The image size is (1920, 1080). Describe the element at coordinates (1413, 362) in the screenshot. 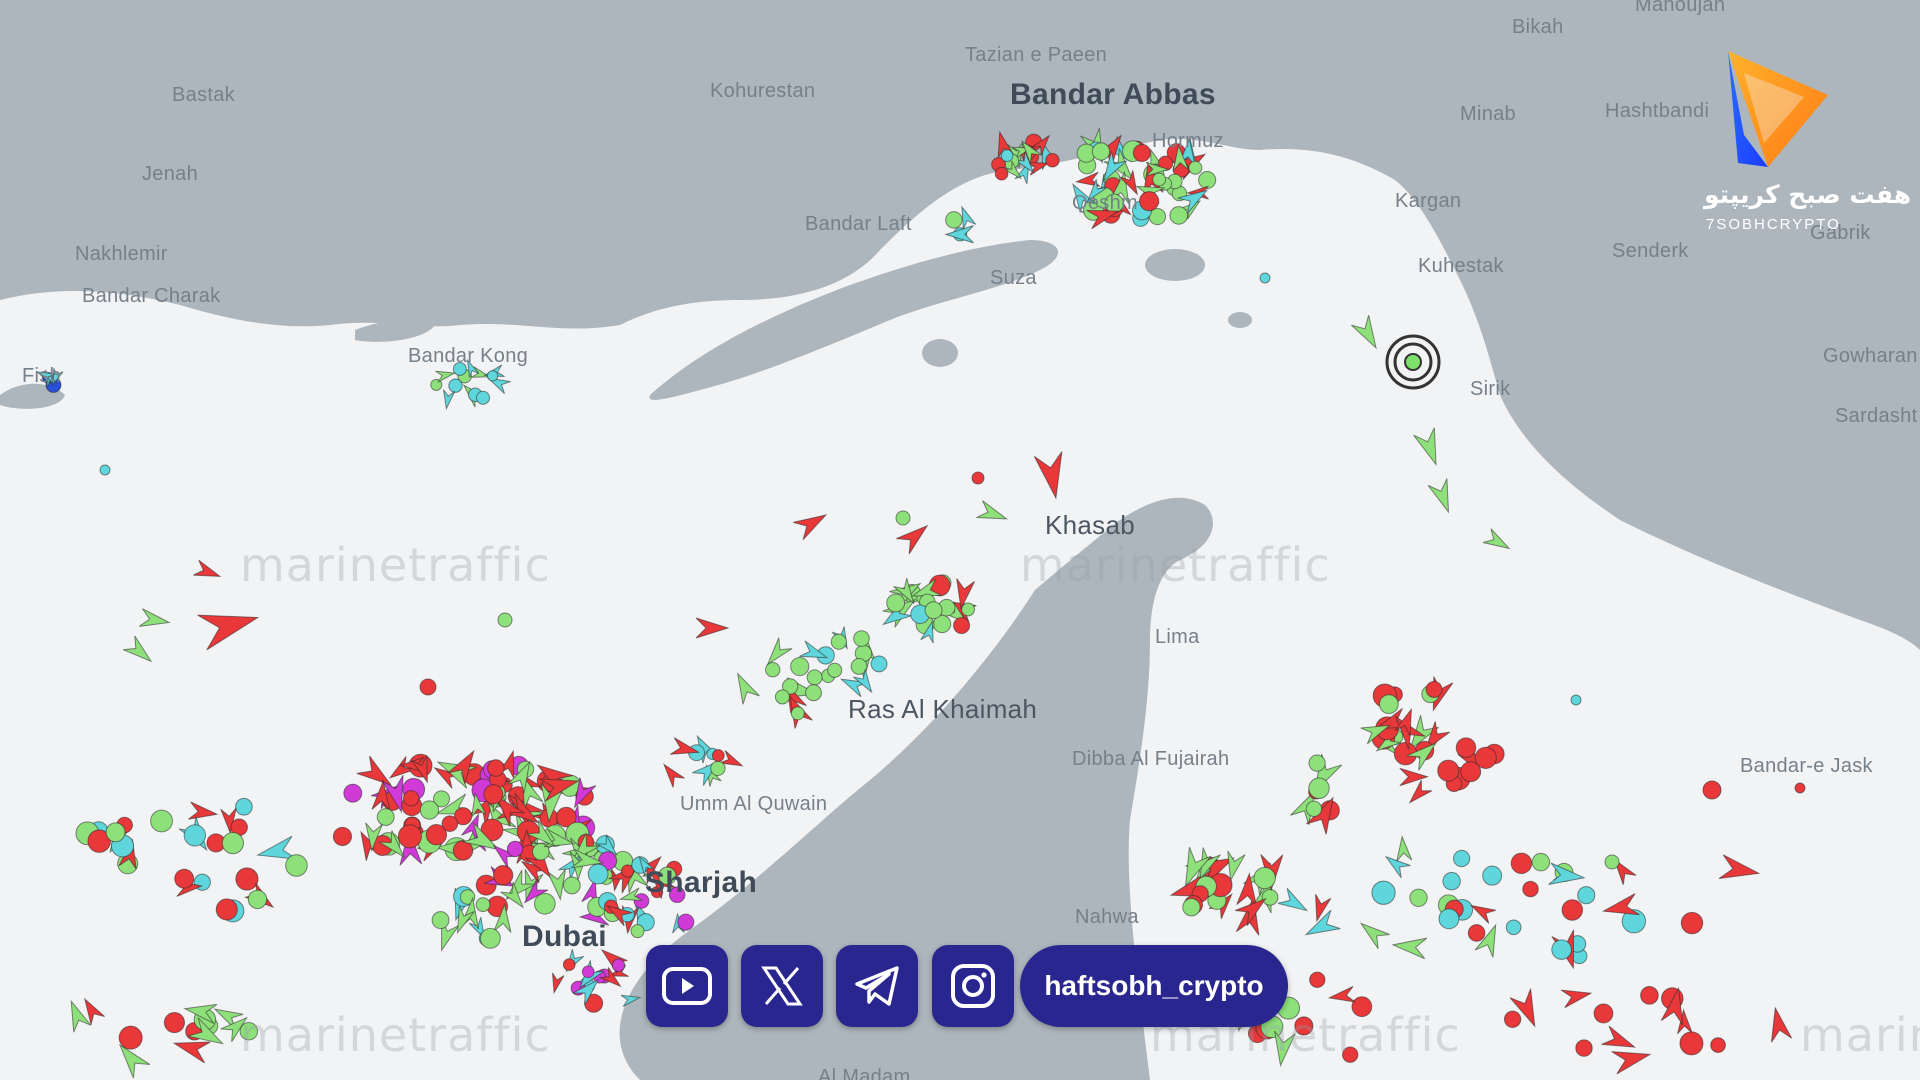

I see `selected-vessel-icon` at that location.